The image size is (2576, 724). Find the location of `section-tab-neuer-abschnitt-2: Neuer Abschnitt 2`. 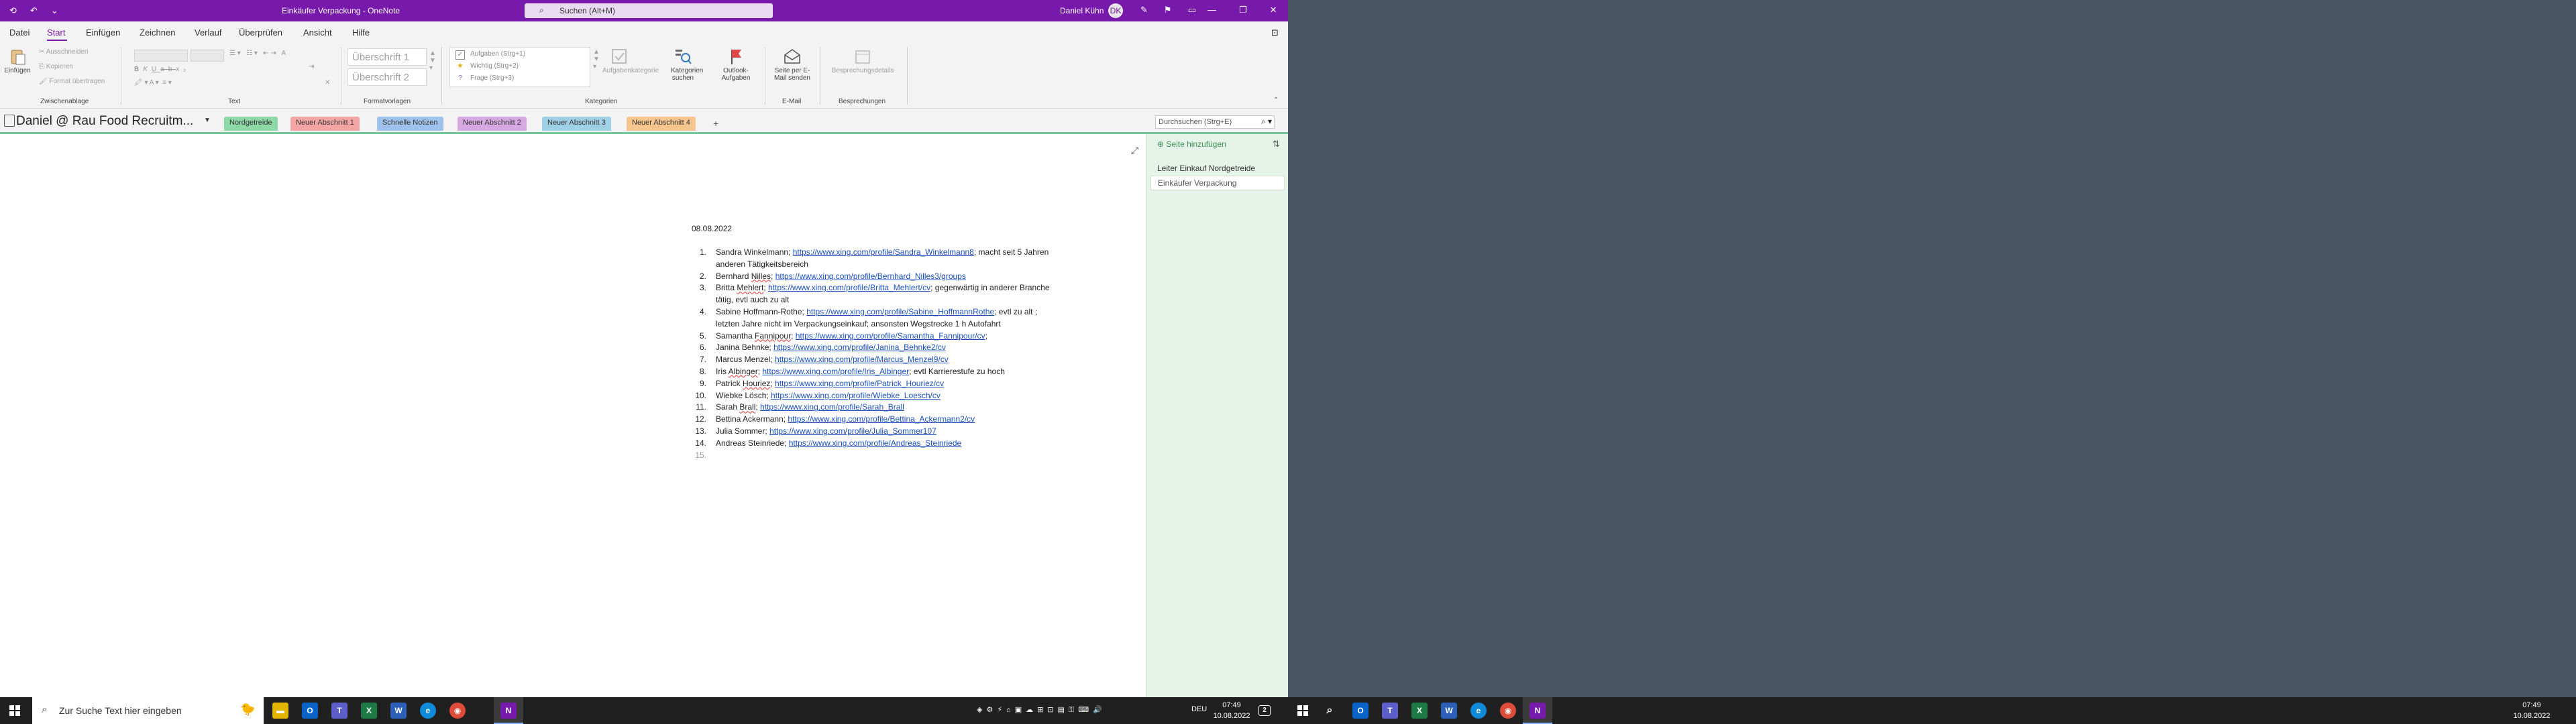

section-tab-neuer-abschnitt-2: Neuer Abschnitt 2 is located at coordinates (492, 124).